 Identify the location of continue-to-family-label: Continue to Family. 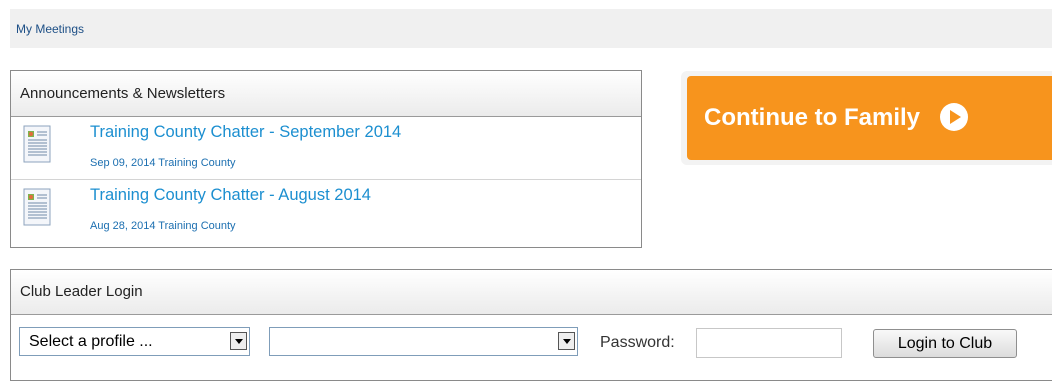
(812, 117).